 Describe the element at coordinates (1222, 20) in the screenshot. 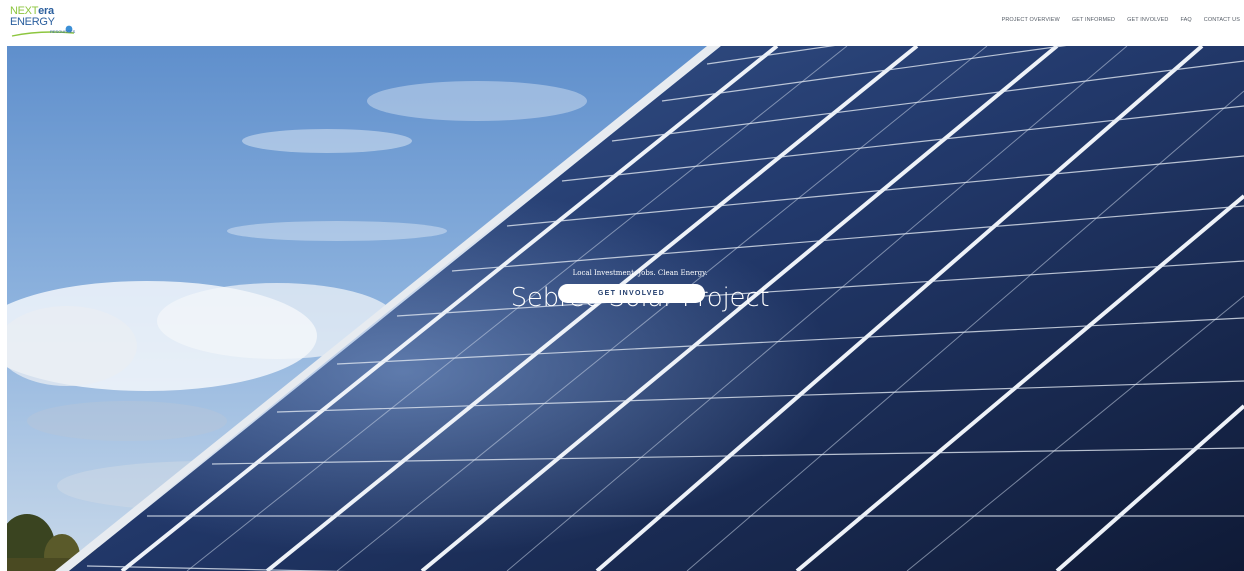

I see `nav-item-contact-us: CONTACT US` at that location.